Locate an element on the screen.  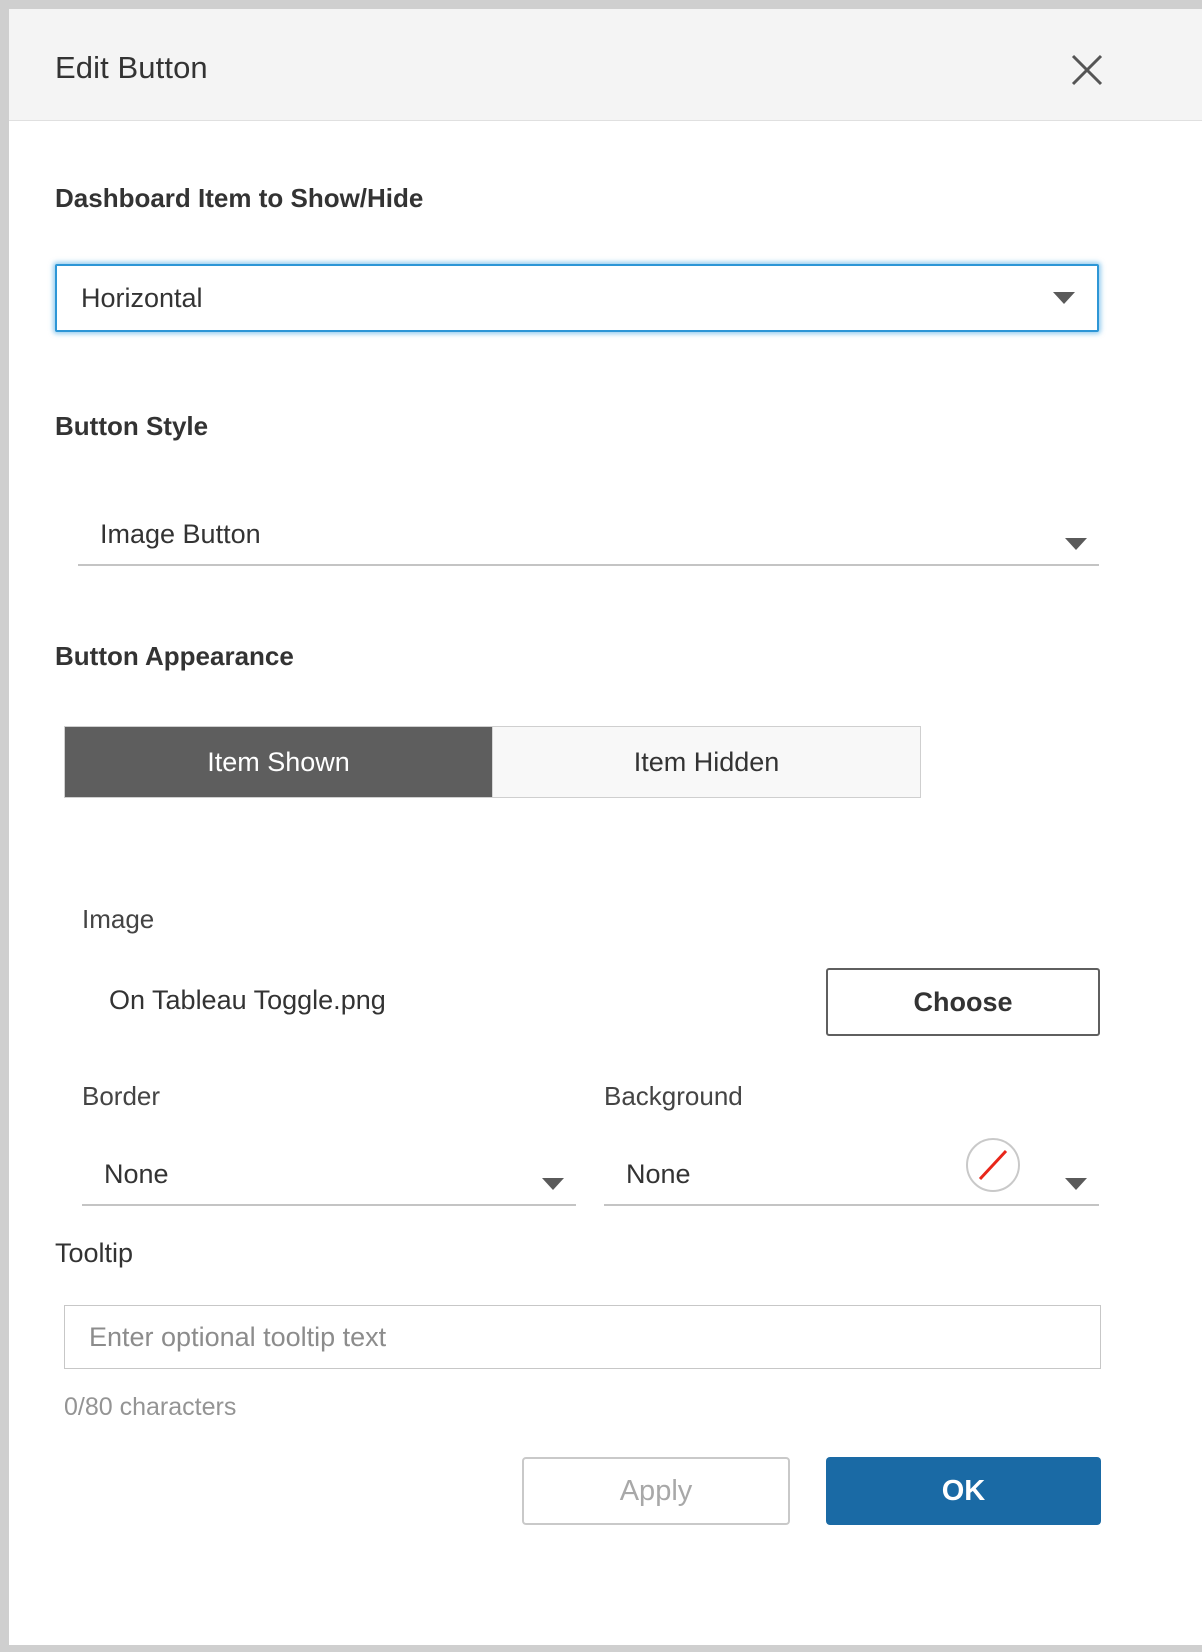
ok-button: OK is located at coordinates (963, 1491).